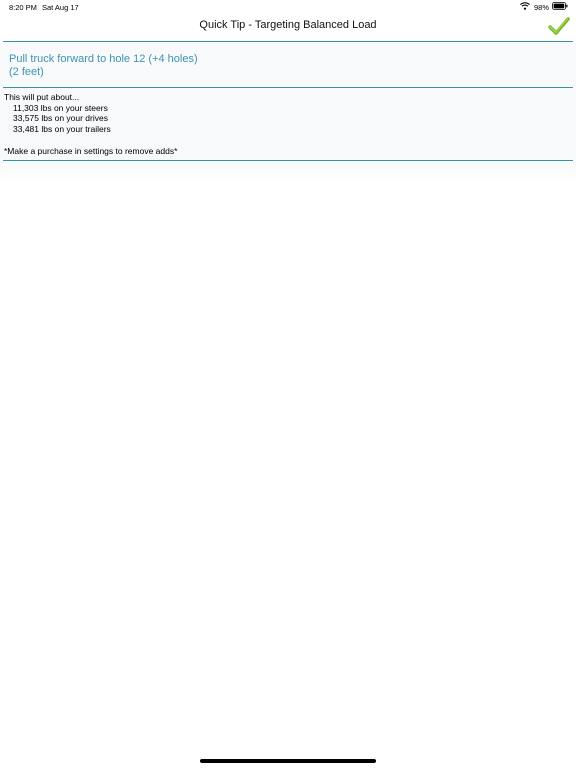  What do you see at coordinates (23, 7) in the screenshot?
I see `status-time: 8:20 PM` at bounding box center [23, 7].